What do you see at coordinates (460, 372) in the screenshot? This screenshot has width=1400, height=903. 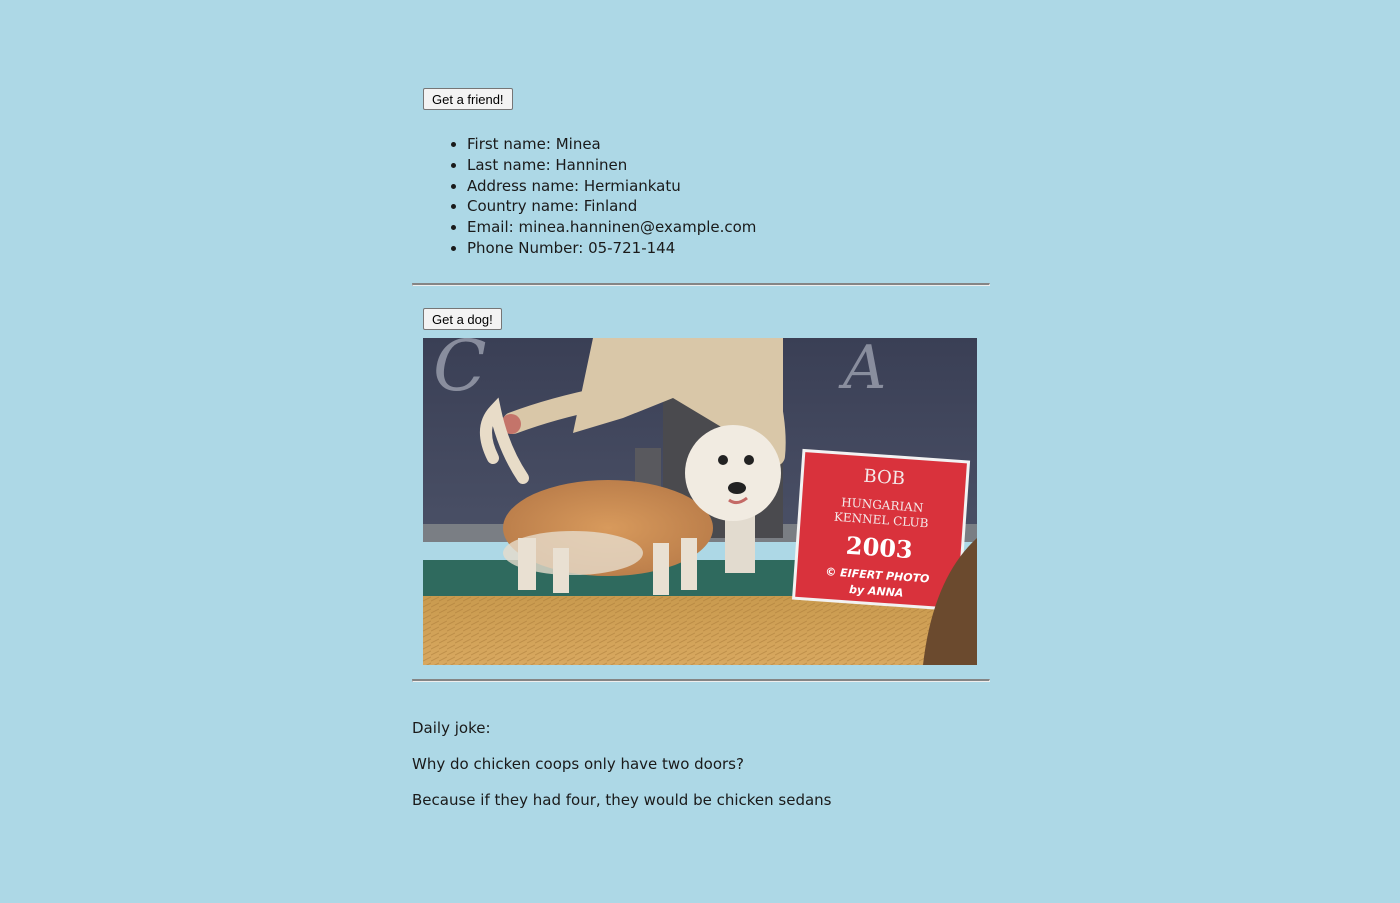 I see `svg-text: C` at bounding box center [460, 372].